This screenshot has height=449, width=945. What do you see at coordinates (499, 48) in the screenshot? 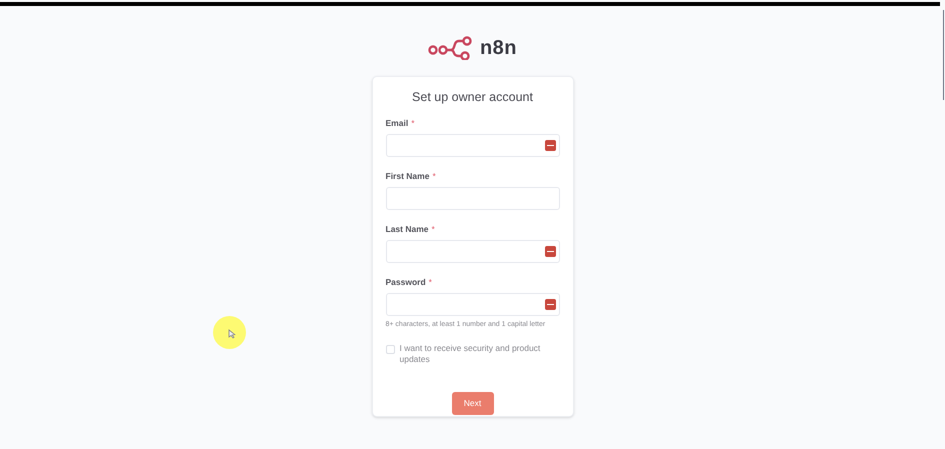
I see `logo-text: n8n` at bounding box center [499, 48].